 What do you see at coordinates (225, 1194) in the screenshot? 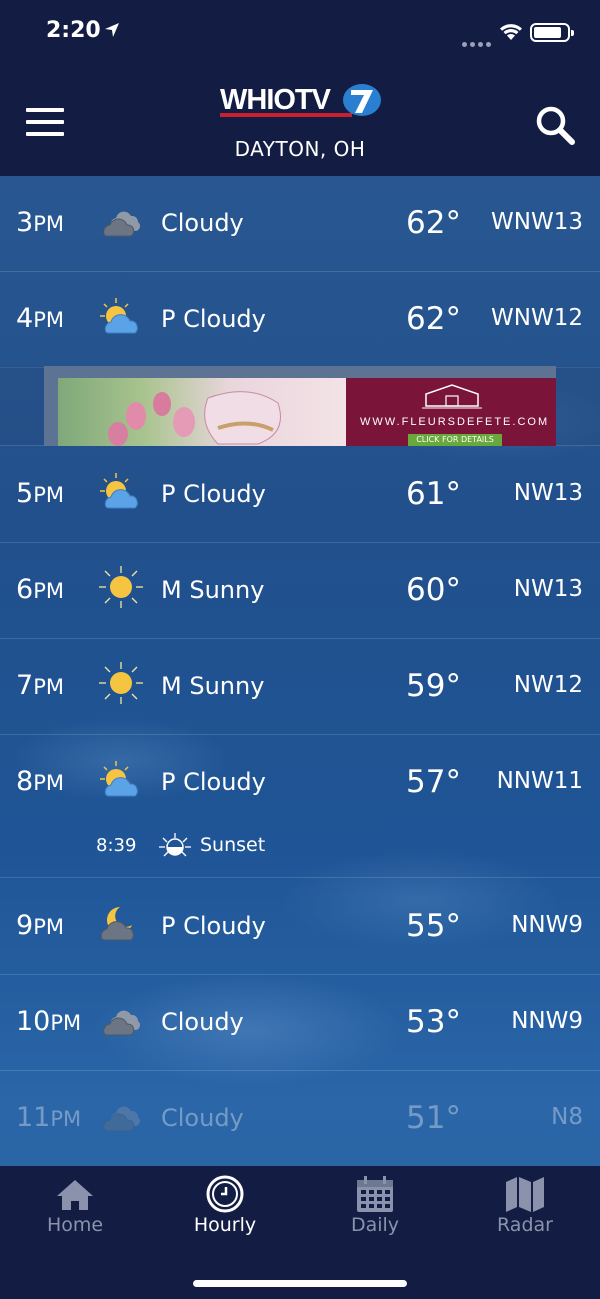
I see `clock-icon` at bounding box center [225, 1194].